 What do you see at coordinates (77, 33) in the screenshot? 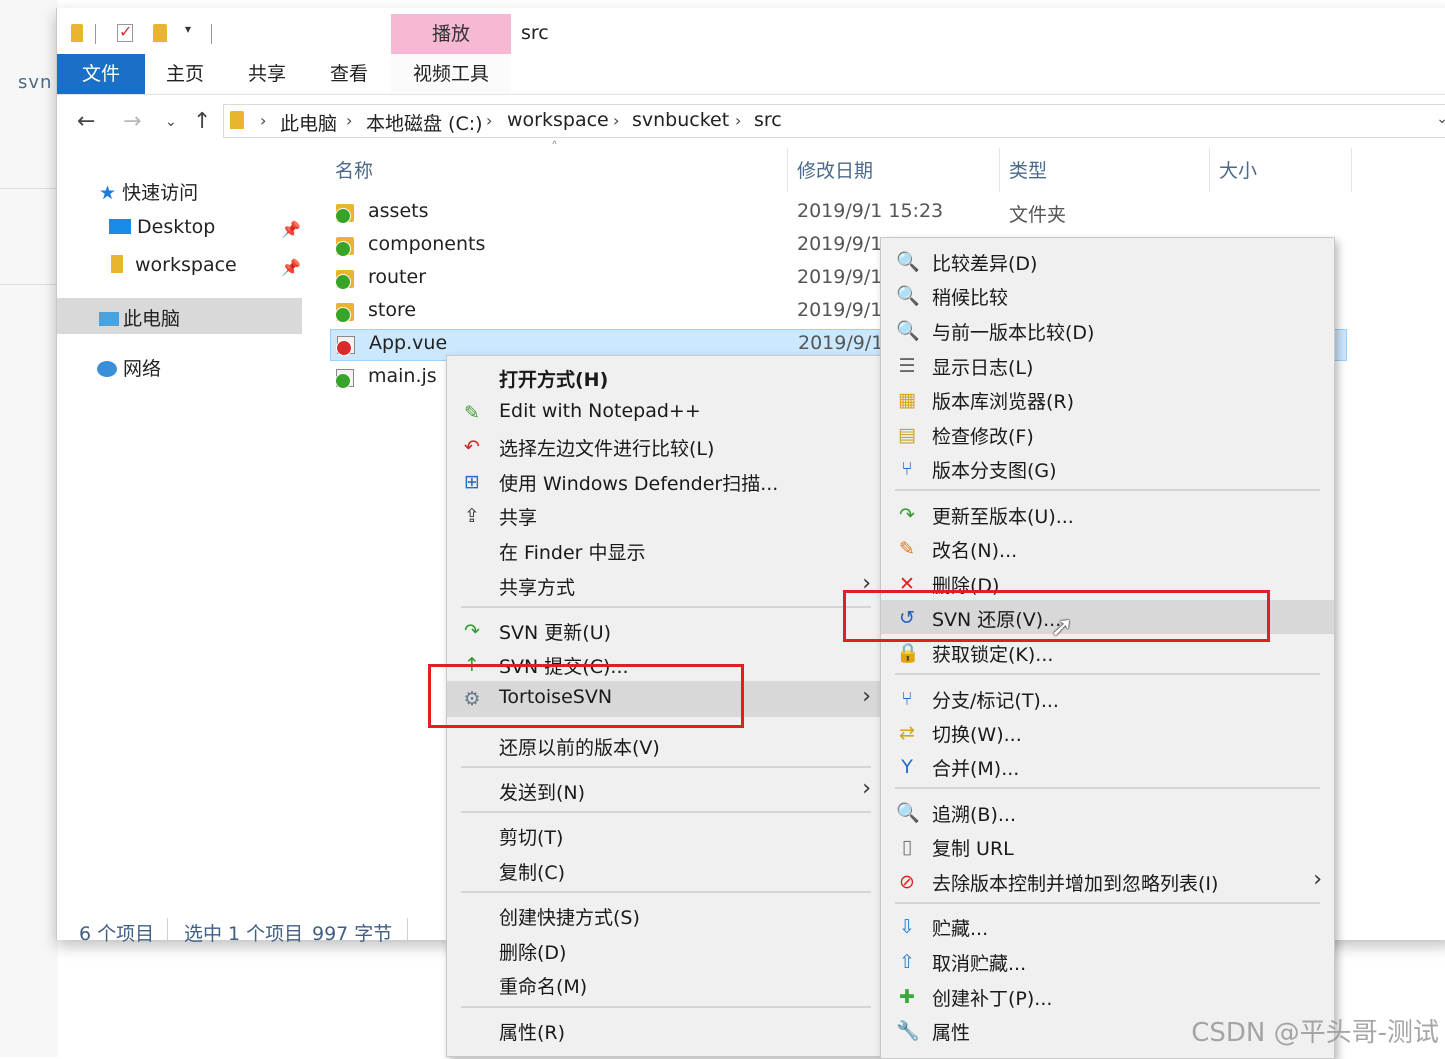
I see `folder-icon` at bounding box center [77, 33].